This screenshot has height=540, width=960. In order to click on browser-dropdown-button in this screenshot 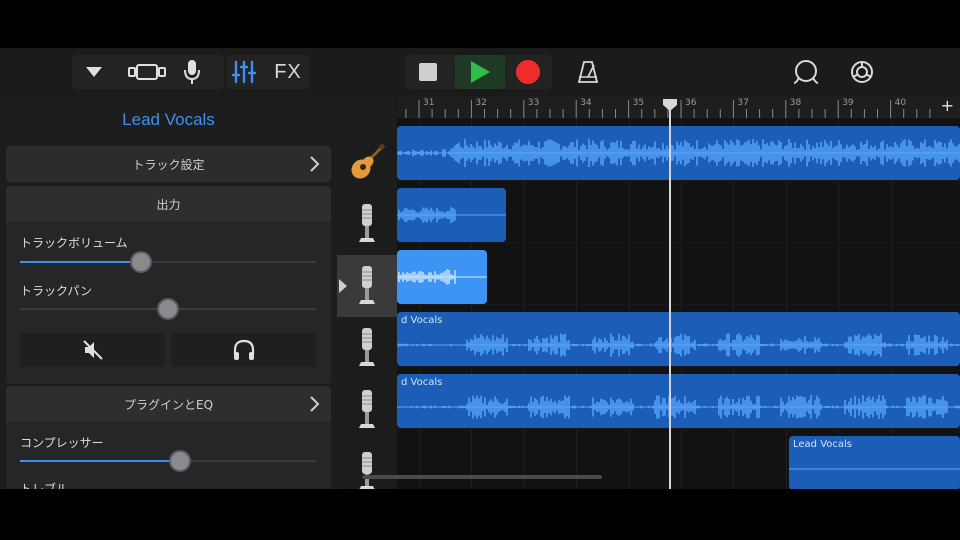, I will do `click(94, 72)`.